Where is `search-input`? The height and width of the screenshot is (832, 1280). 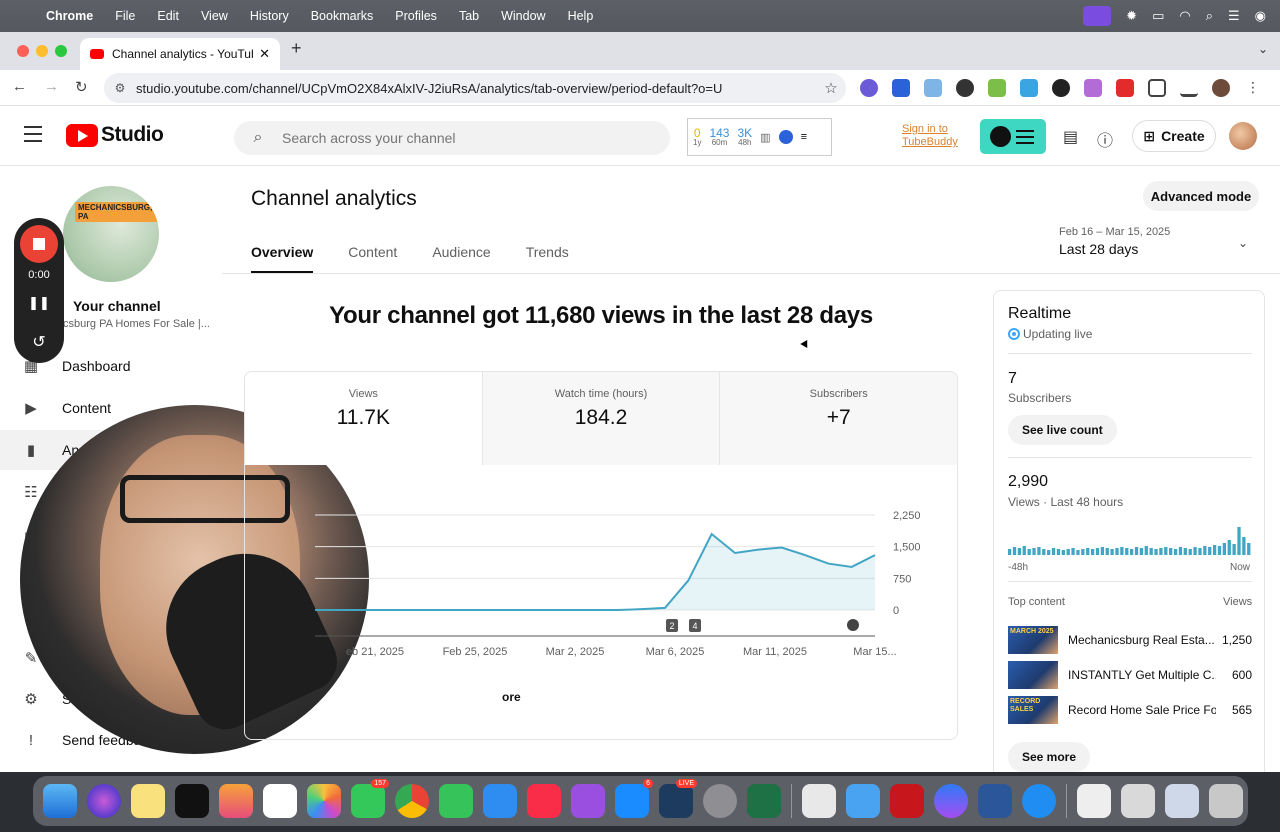 search-input is located at coordinates (462, 138).